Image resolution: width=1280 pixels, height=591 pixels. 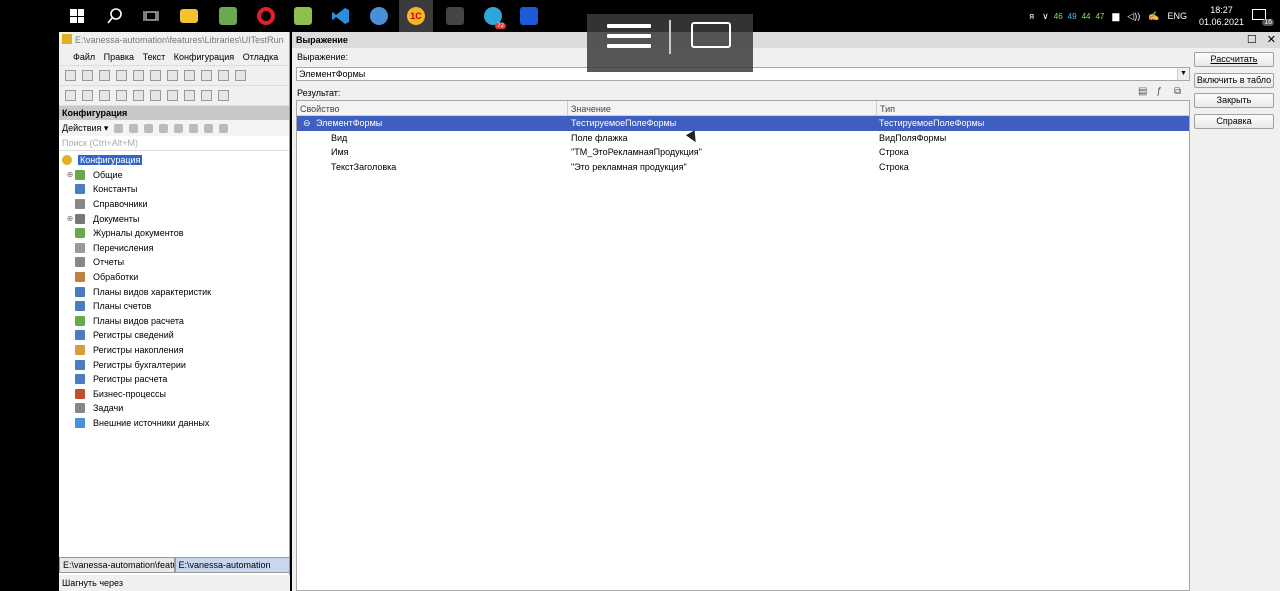 What do you see at coordinates (174, 277) in the screenshot?
I see `tree-item: Обработки` at bounding box center [174, 277].